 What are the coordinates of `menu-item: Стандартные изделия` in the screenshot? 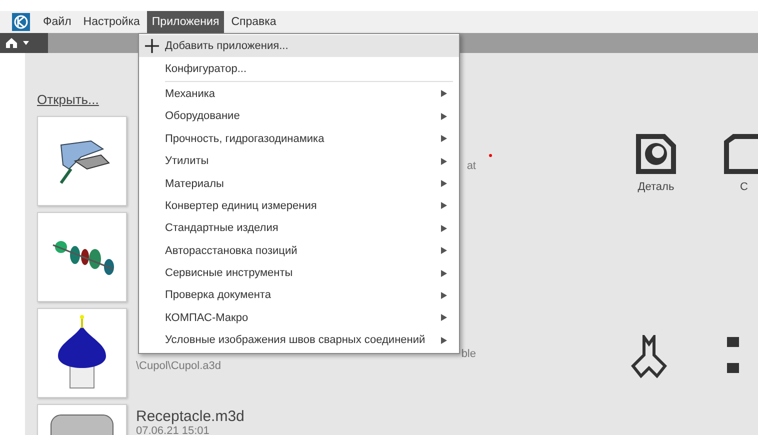 It's located at (299, 228).